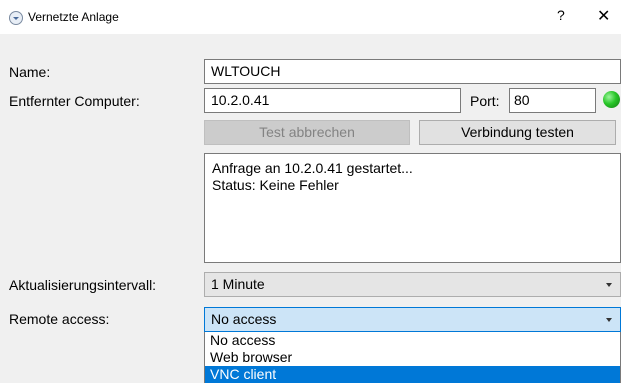 The width and height of the screenshot is (621, 383). I want to click on update-interval-select: 1 Minute, so click(412, 284).